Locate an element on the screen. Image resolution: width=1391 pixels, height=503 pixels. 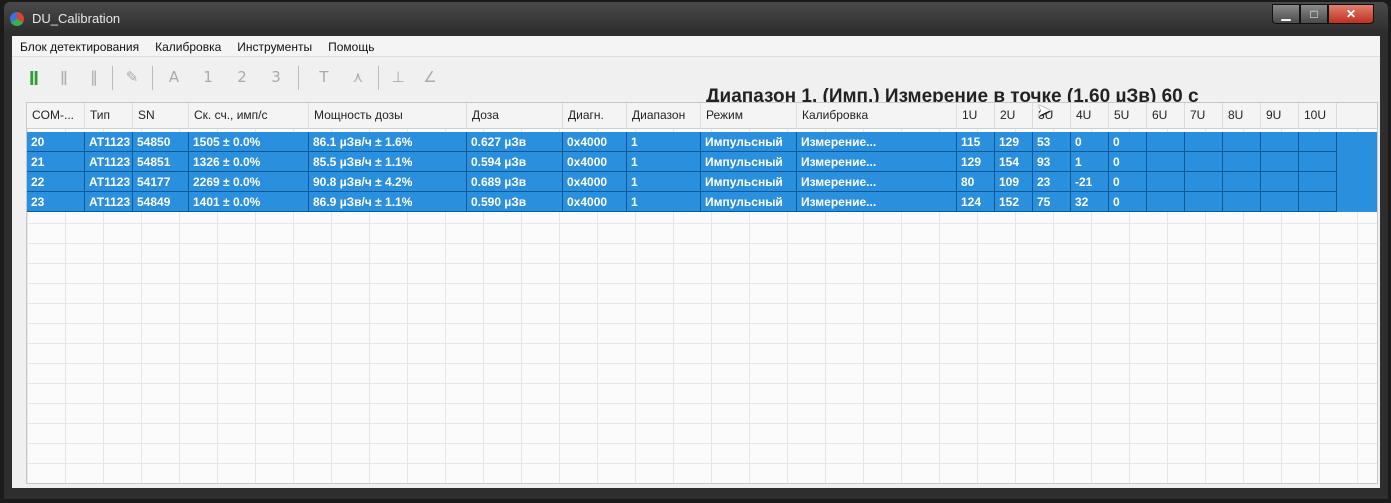
cell-3u: 93 is located at coordinates (1052, 162).